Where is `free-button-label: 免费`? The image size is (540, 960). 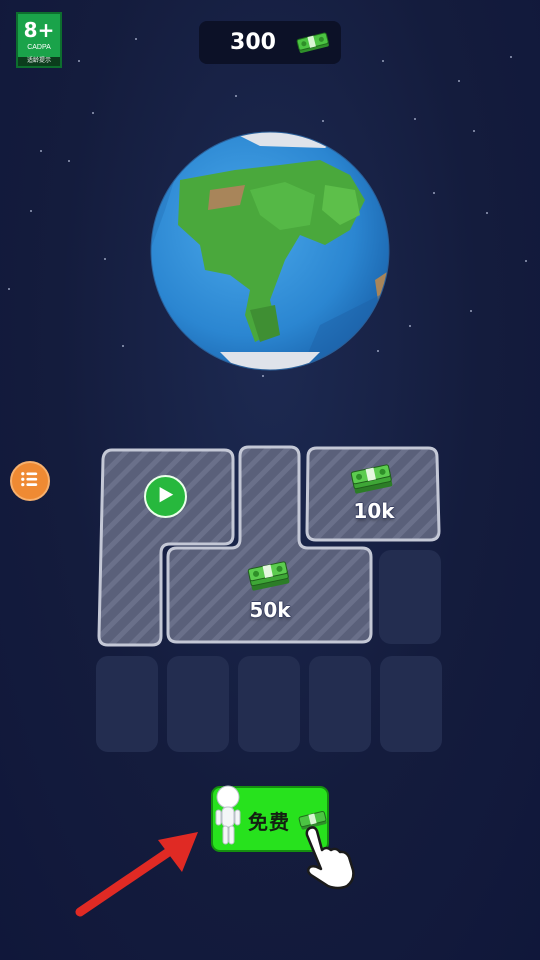 free-button-label: 免费 is located at coordinates (269, 822).